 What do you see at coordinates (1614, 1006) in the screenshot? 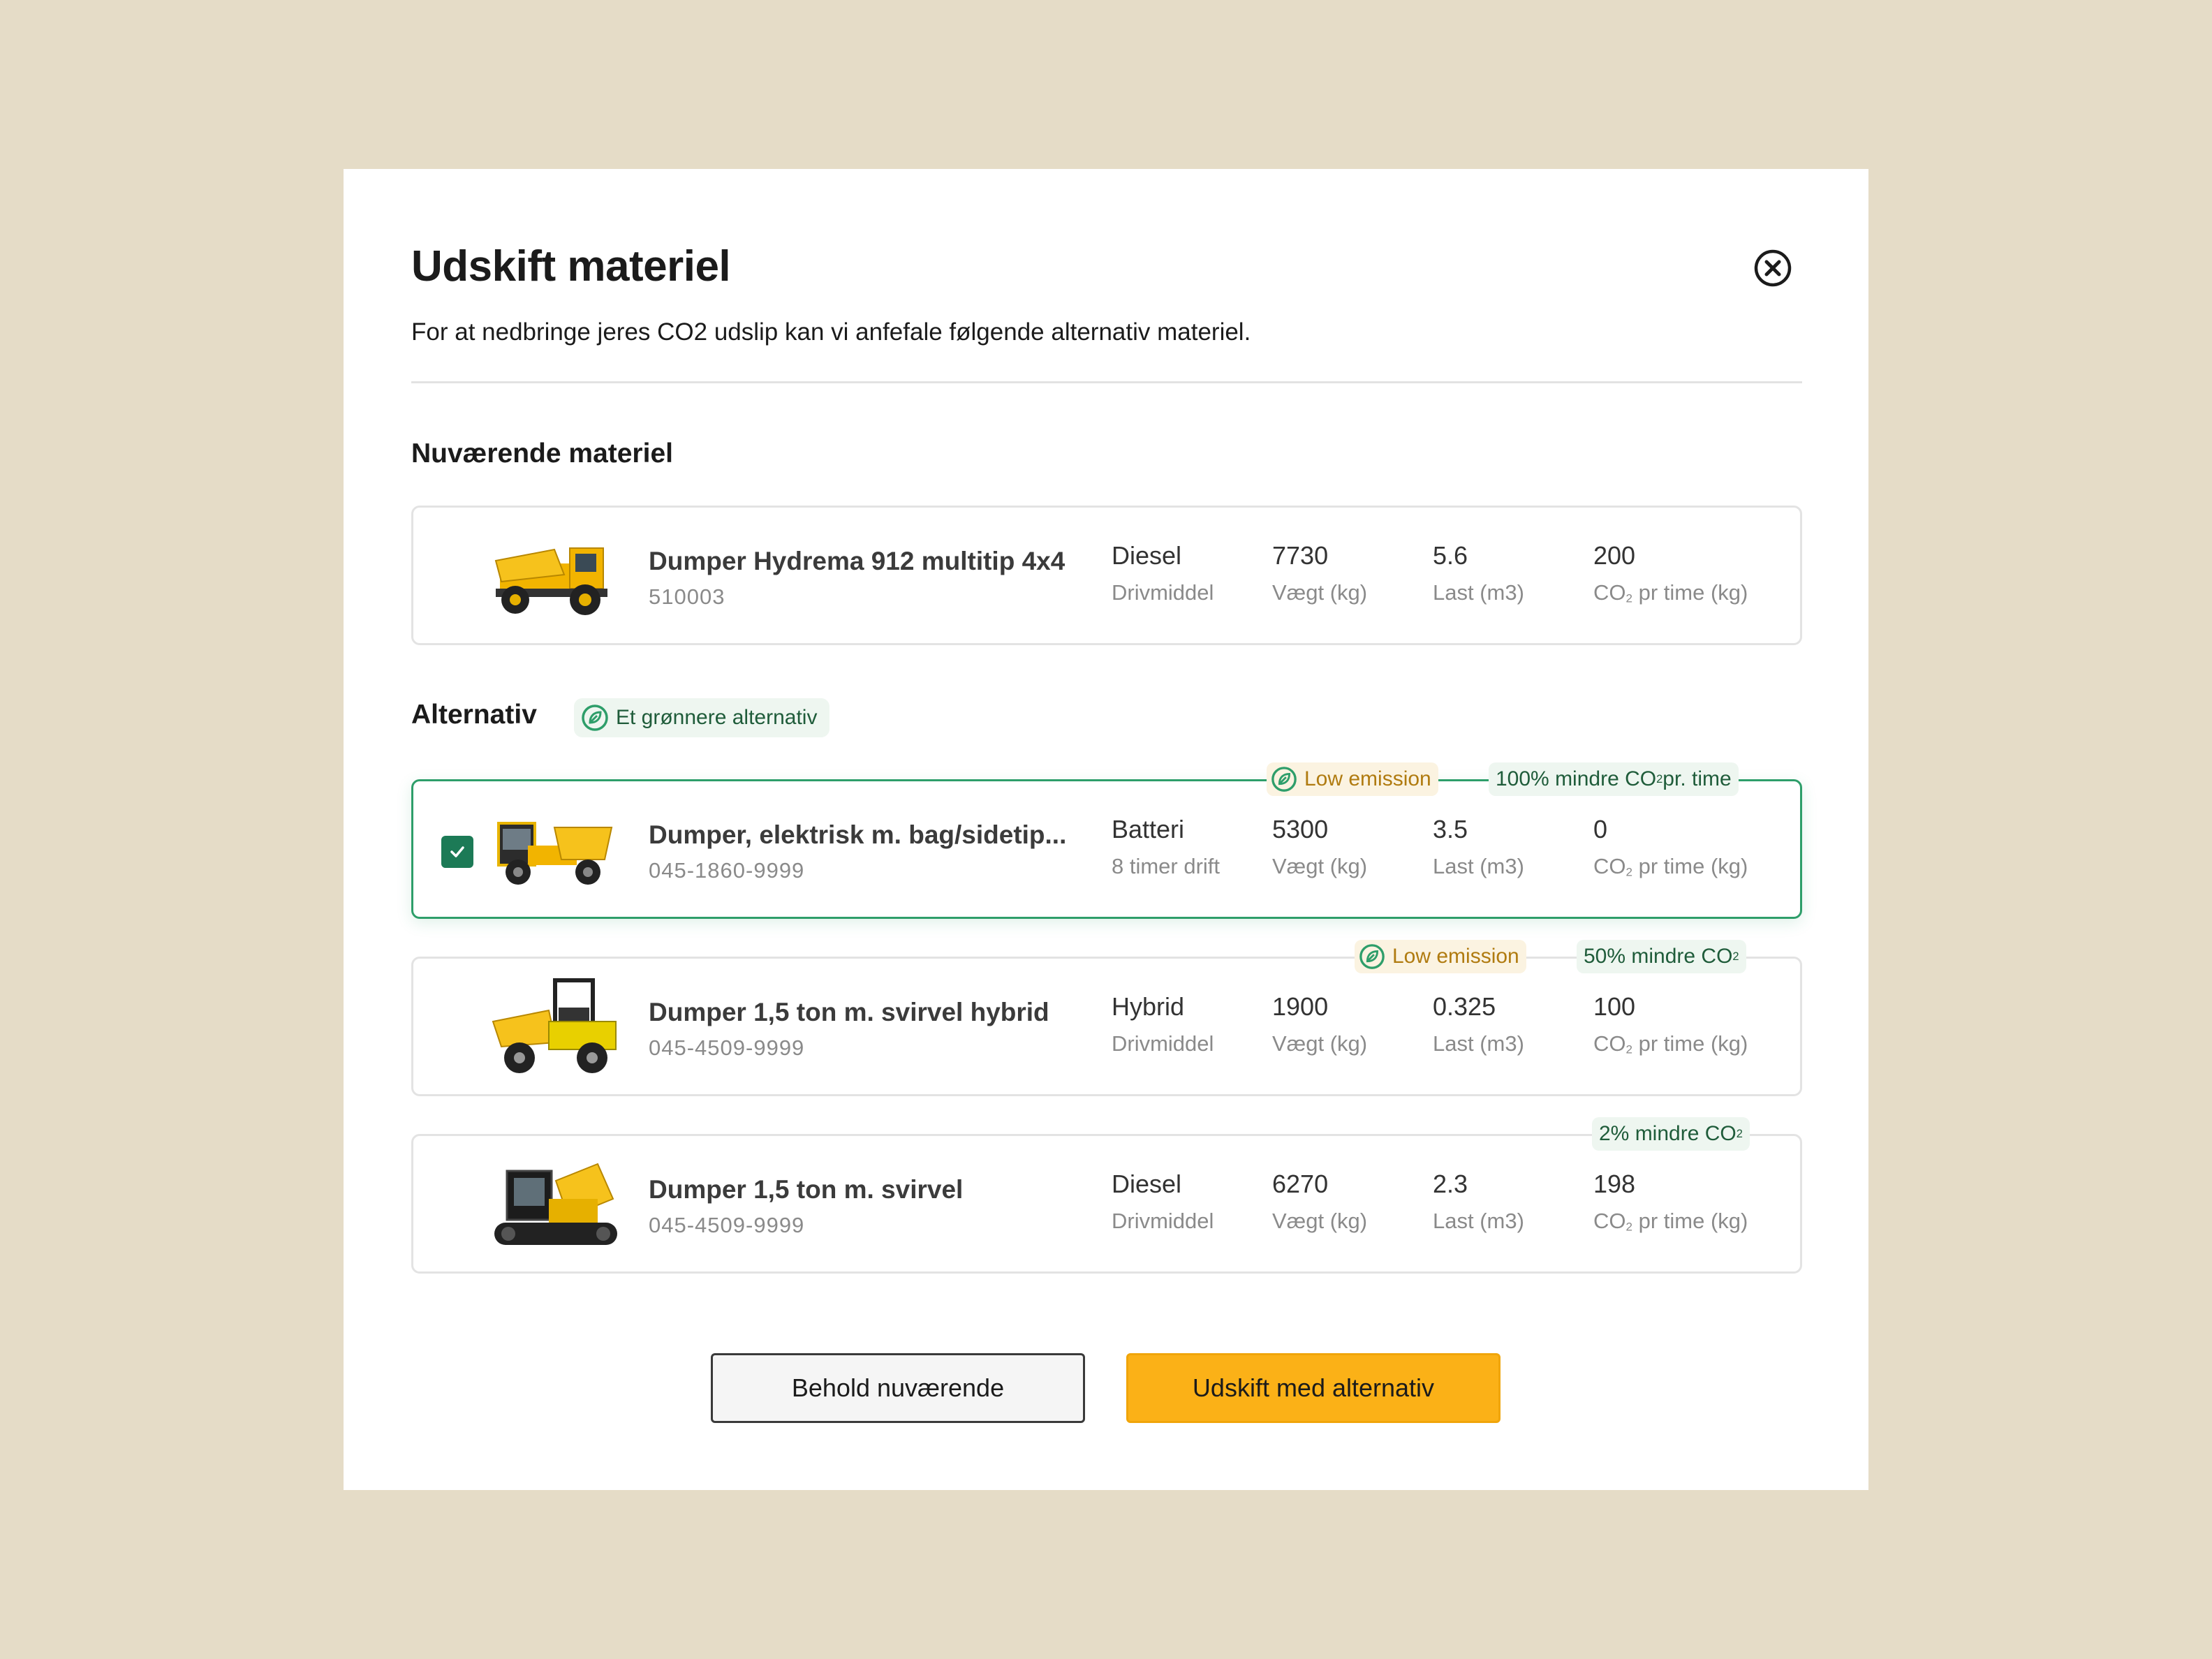
I see `co2-value: 100` at bounding box center [1614, 1006].